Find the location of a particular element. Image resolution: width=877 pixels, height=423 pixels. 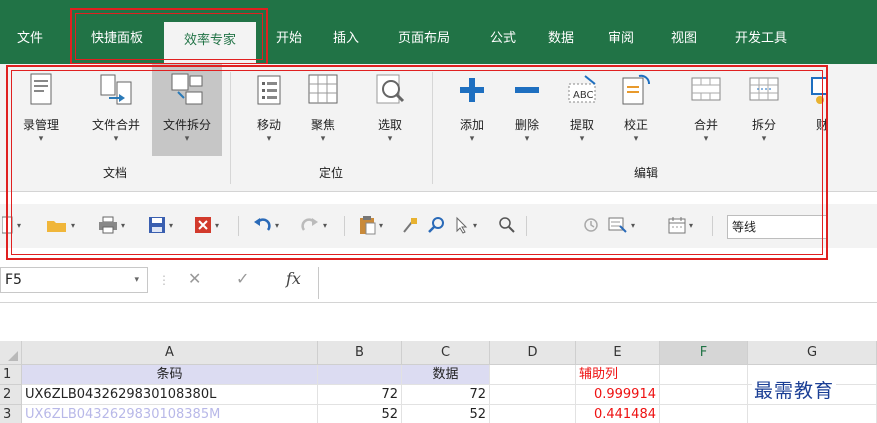

redo-tool: ▾ is located at coordinates (313, 225).